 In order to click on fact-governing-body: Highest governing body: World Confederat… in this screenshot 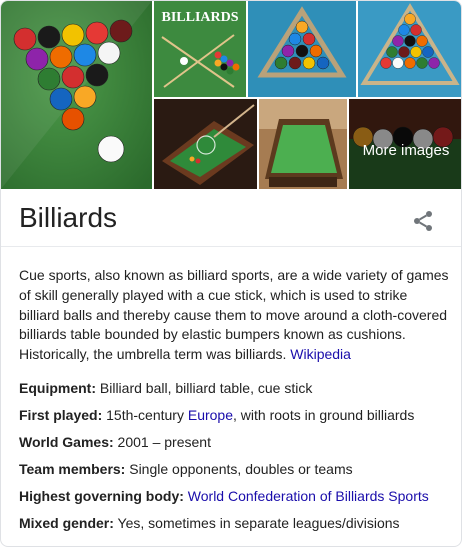, I will do `click(234, 500)`.